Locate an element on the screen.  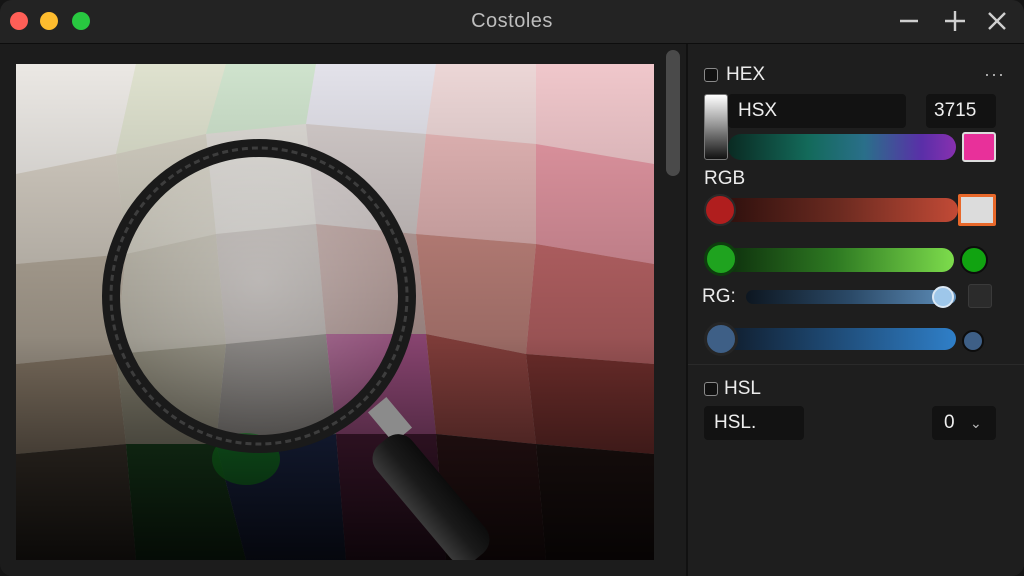
rg-slider-knob is located at coordinates (943, 297).